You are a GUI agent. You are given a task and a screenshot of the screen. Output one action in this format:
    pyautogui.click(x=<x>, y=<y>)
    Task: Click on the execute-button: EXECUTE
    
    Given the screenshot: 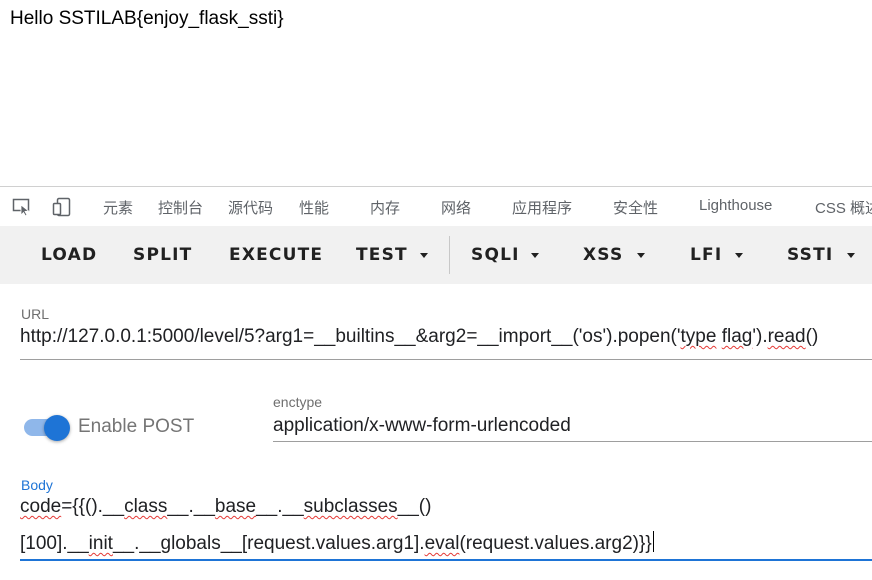 What is the action you would take?
    pyautogui.click(x=276, y=255)
    